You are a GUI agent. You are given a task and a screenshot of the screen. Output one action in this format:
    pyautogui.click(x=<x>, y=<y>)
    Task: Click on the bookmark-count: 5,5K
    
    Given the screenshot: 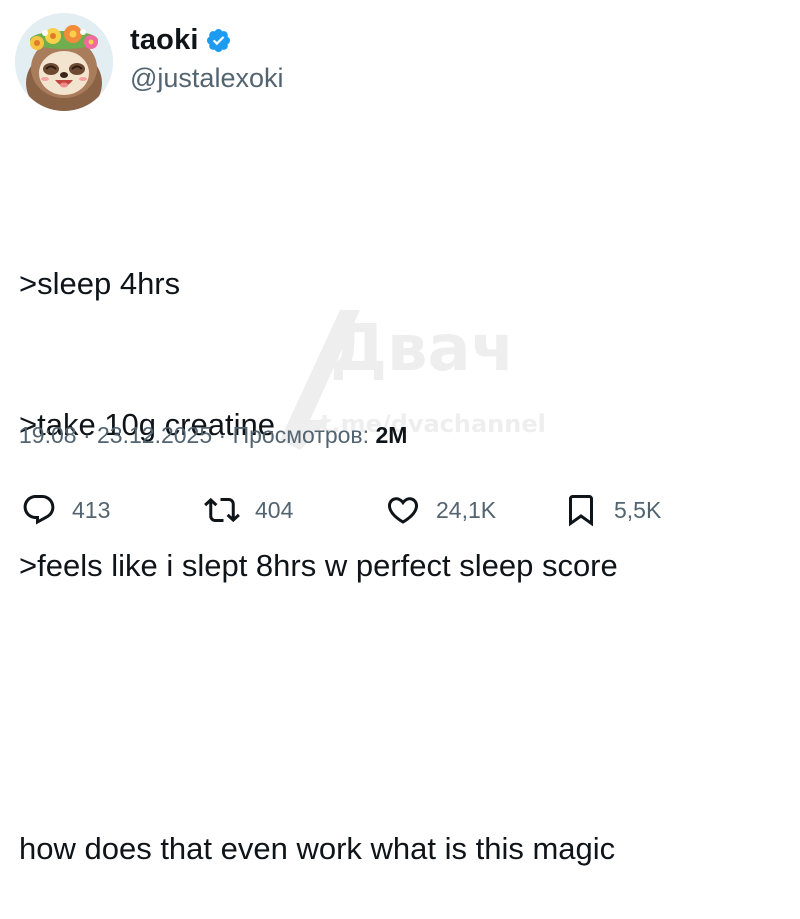 What is the action you would take?
    pyautogui.click(x=638, y=509)
    